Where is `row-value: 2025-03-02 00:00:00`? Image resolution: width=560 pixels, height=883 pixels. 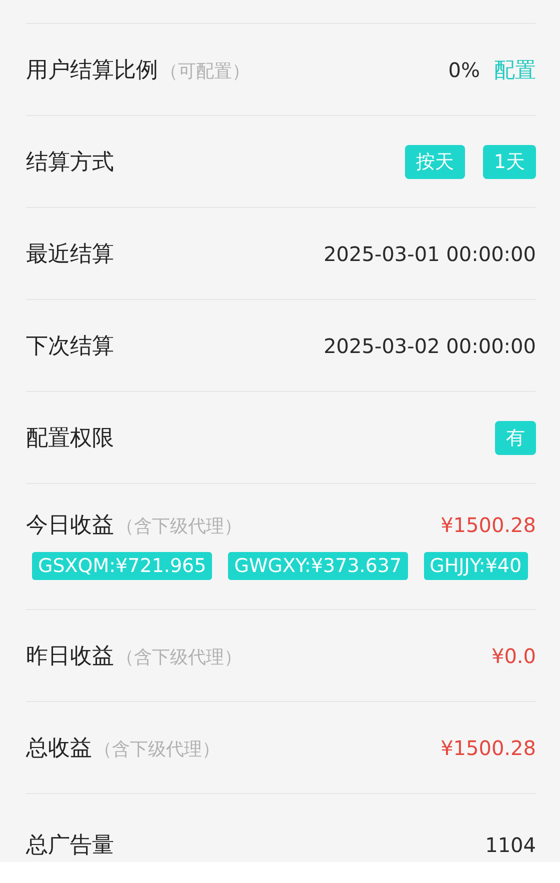
row-value: 2025-03-02 00:00:00 is located at coordinates (430, 346).